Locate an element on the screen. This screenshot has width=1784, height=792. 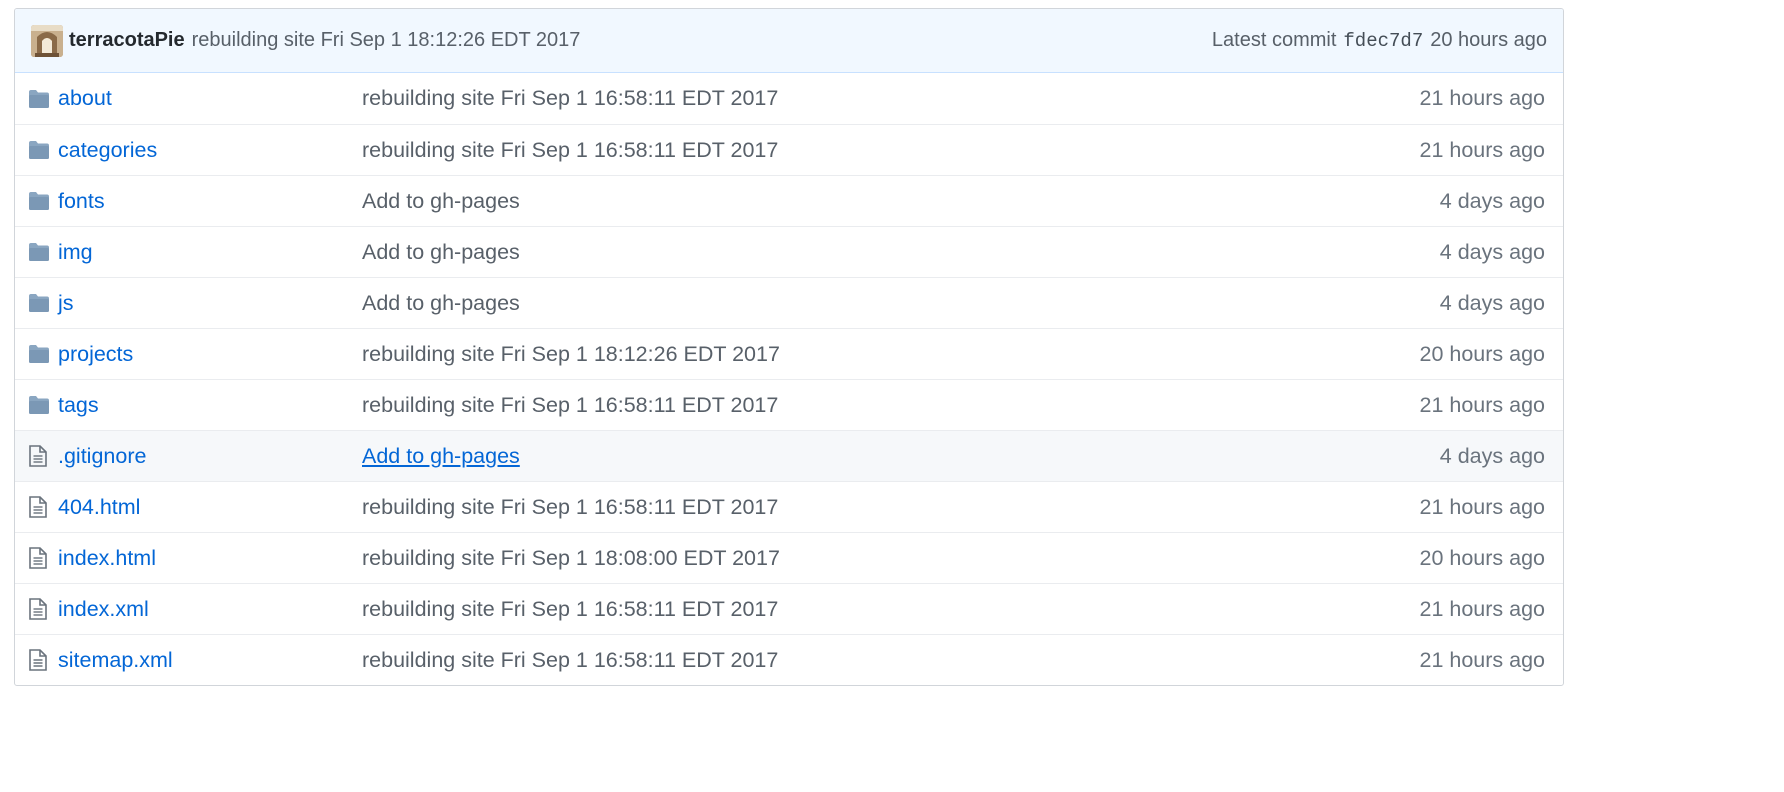
file-name-link: sitemap.xml is located at coordinates (115, 660).